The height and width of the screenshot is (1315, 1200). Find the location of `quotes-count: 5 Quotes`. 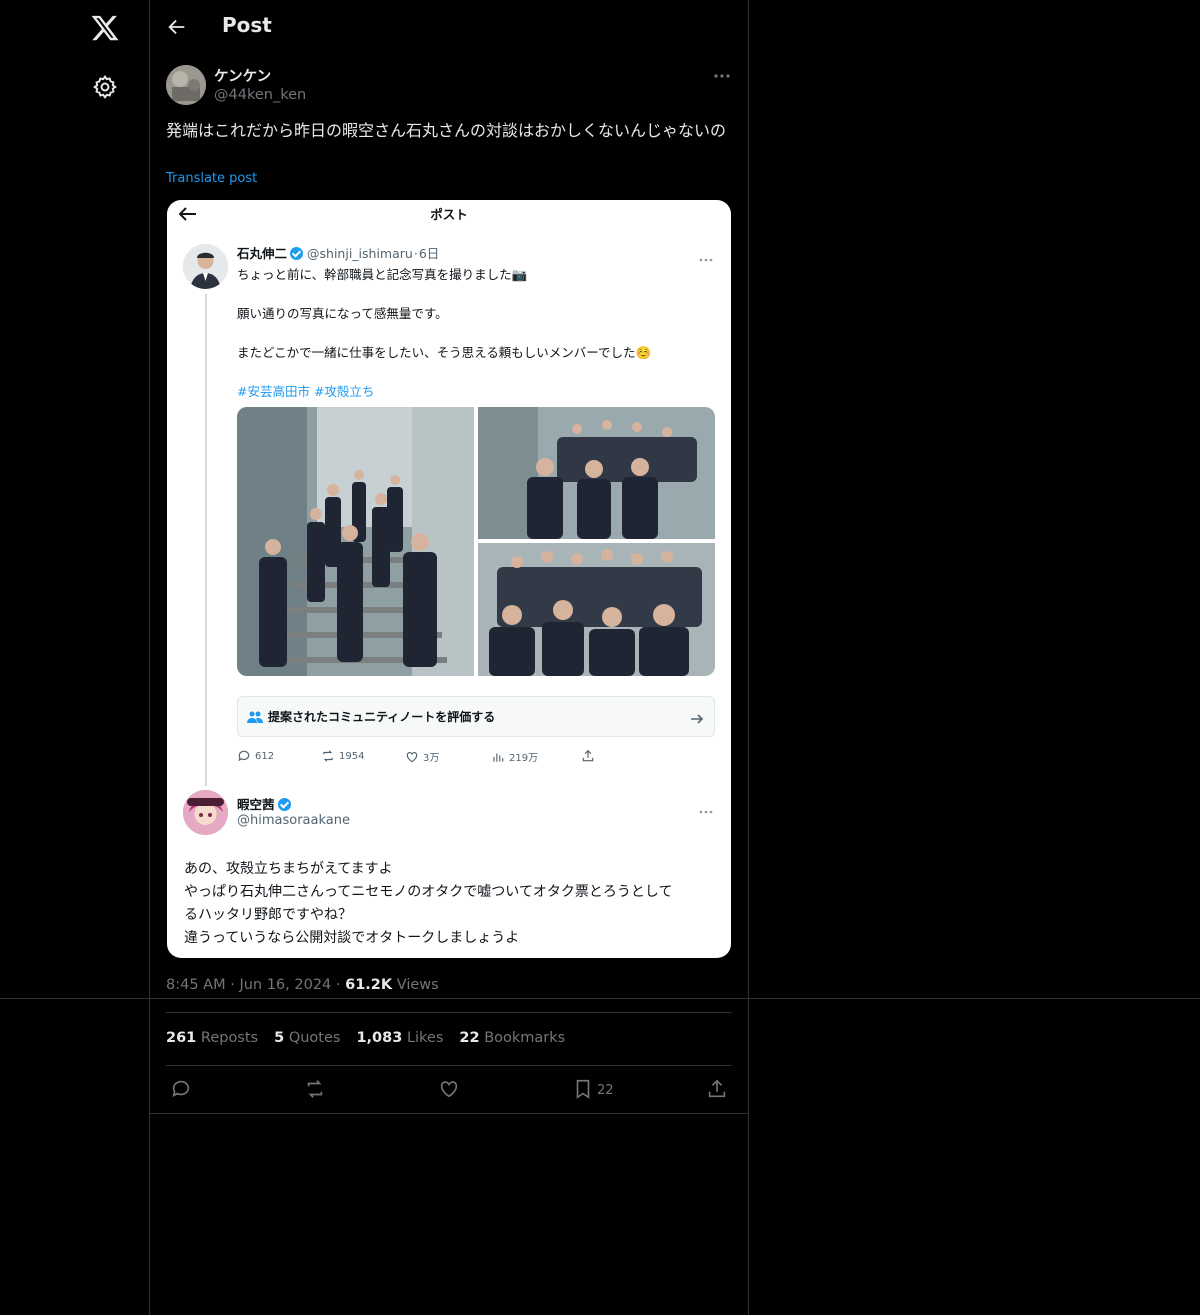

quotes-count: 5 Quotes is located at coordinates (307, 1038).